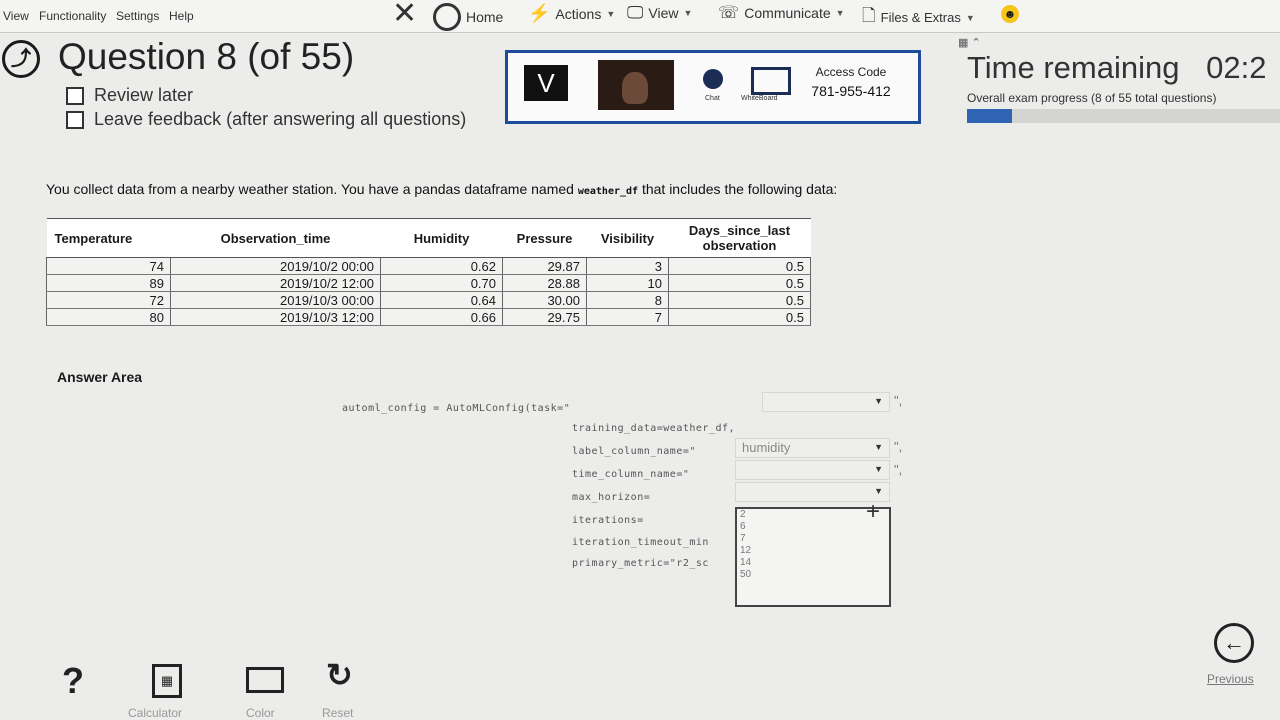 The image size is (1280, 720). What do you see at coordinates (787, 13) in the screenshot?
I see `communicate-label: Communicate` at bounding box center [787, 13].